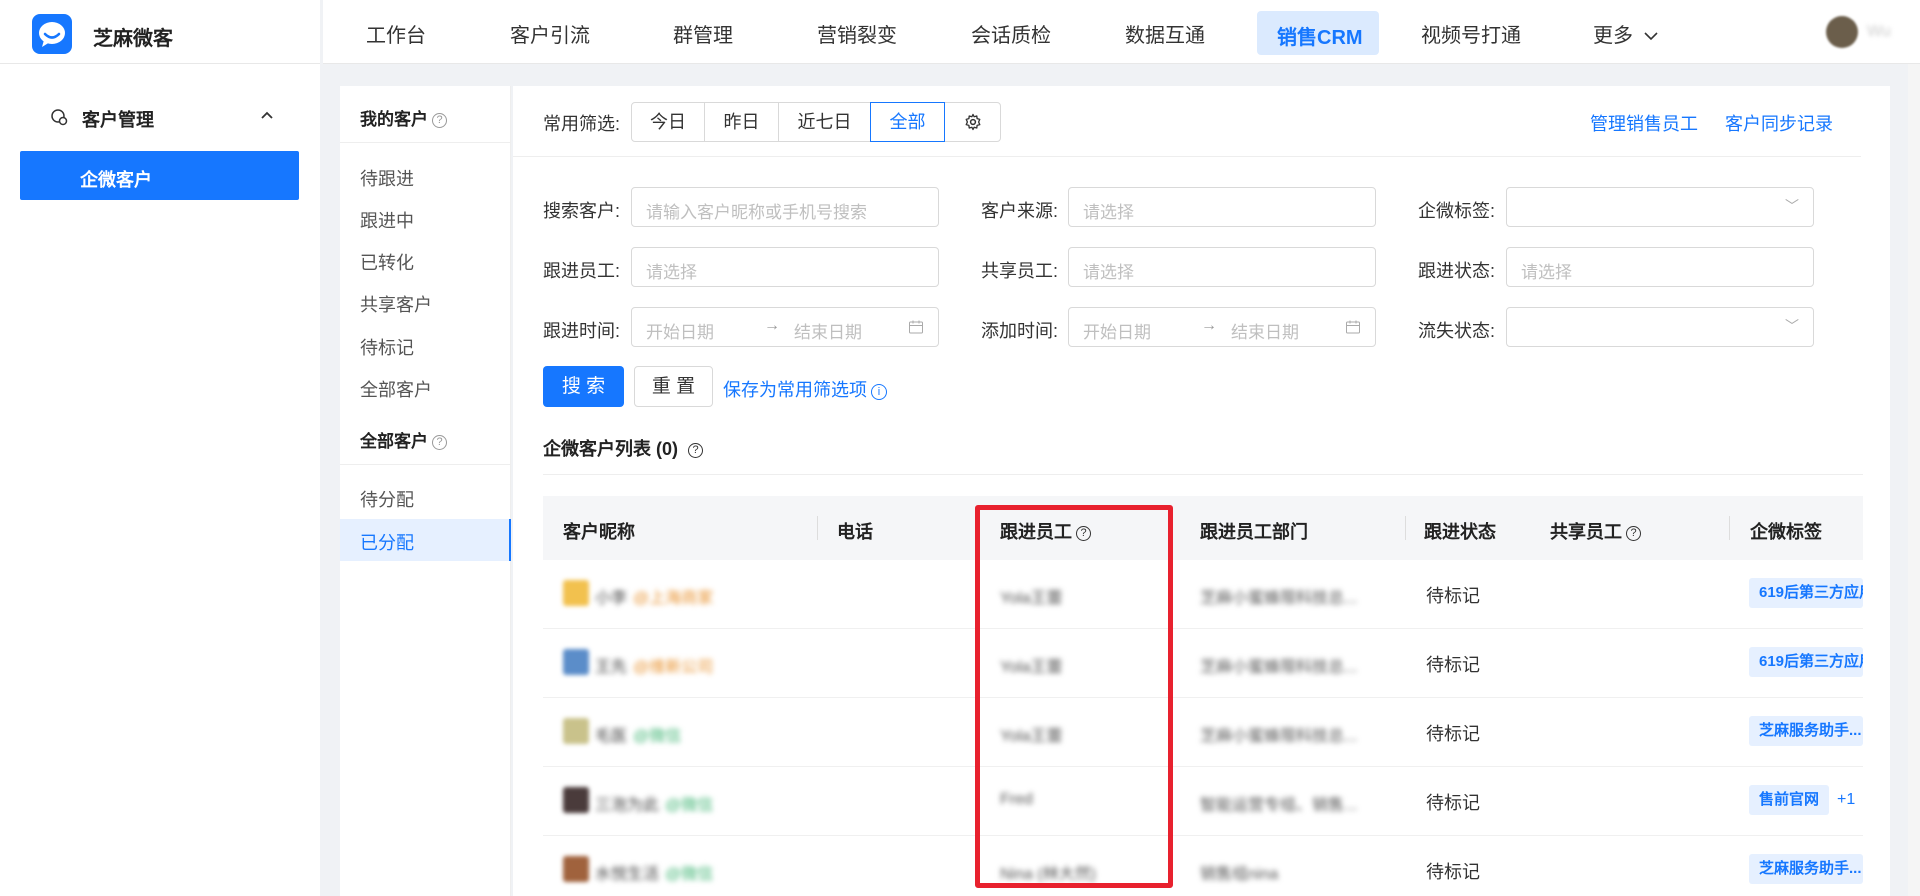 The width and height of the screenshot is (1920, 896). Describe the element at coordinates (907, 122) in the screenshot. I see `quick-filter-all: 全部` at that location.